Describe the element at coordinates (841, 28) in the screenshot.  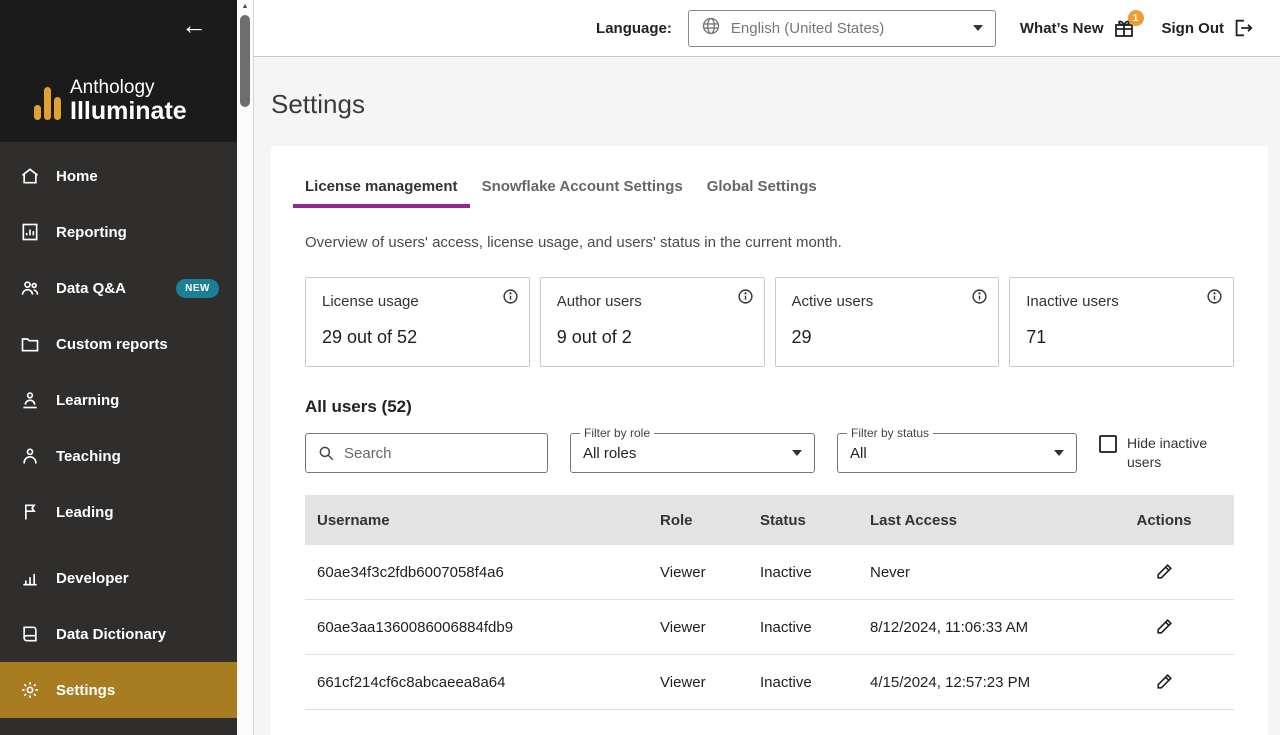
I see `language-dropdown: English (United States)` at that location.